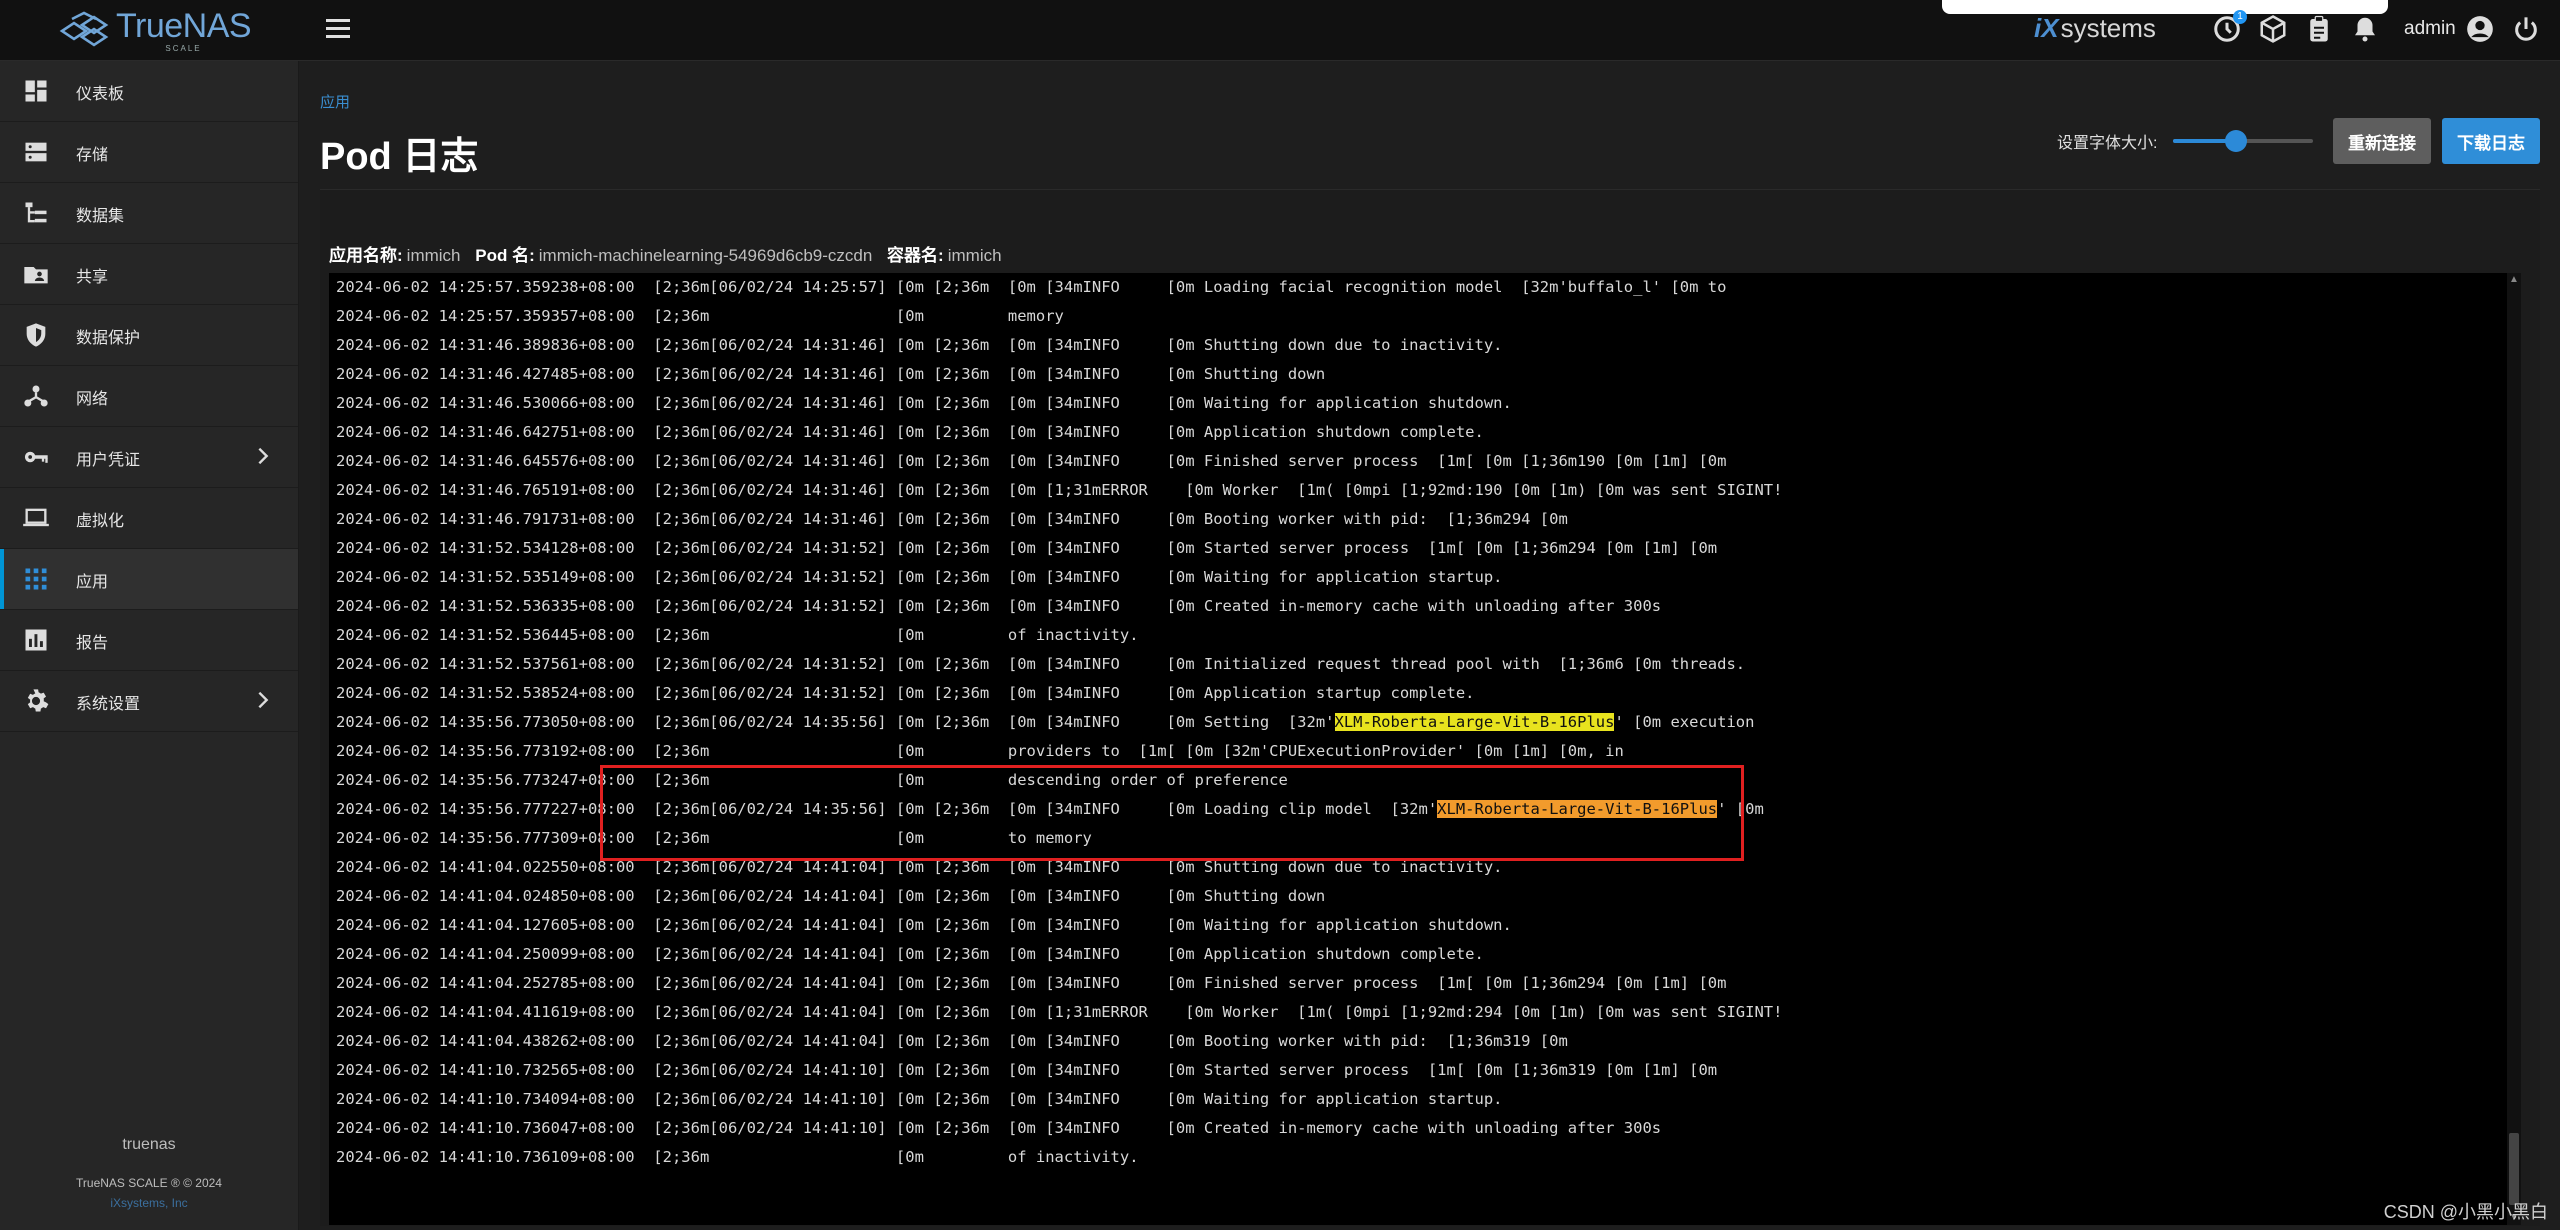 Image resolution: width=2560 pixels, height=1230 pixels. Describe the element at coordinates (2514, 280) in the screenshot. I see `scroll-up-icon: ▲` at that location.